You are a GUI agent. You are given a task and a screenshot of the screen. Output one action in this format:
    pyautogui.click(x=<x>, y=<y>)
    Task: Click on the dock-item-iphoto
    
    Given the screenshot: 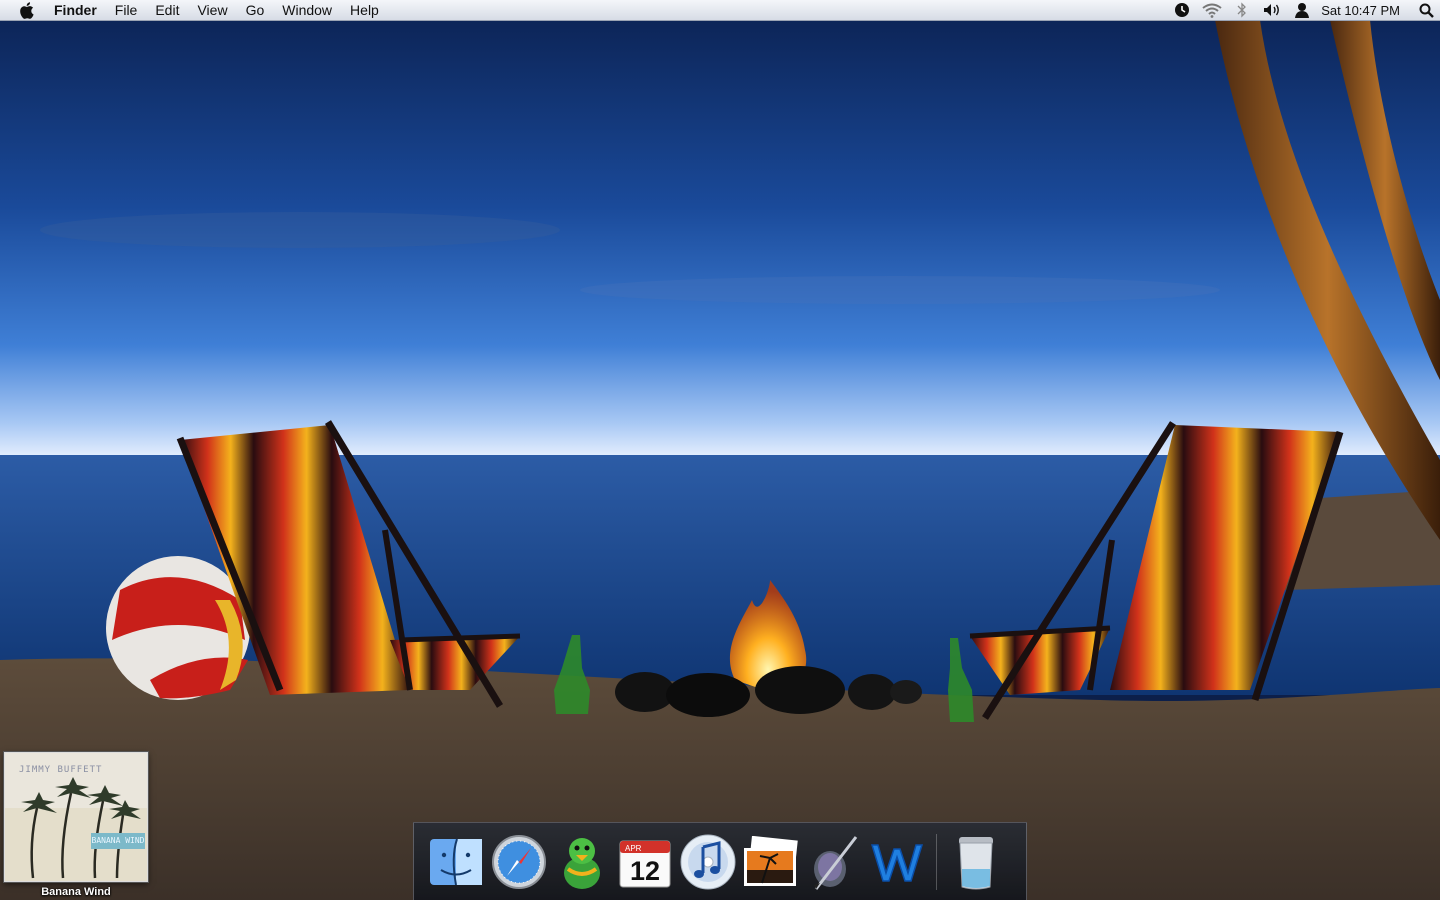 What is the action you would take?
    pyautogui.click(x=770, y=862)
    